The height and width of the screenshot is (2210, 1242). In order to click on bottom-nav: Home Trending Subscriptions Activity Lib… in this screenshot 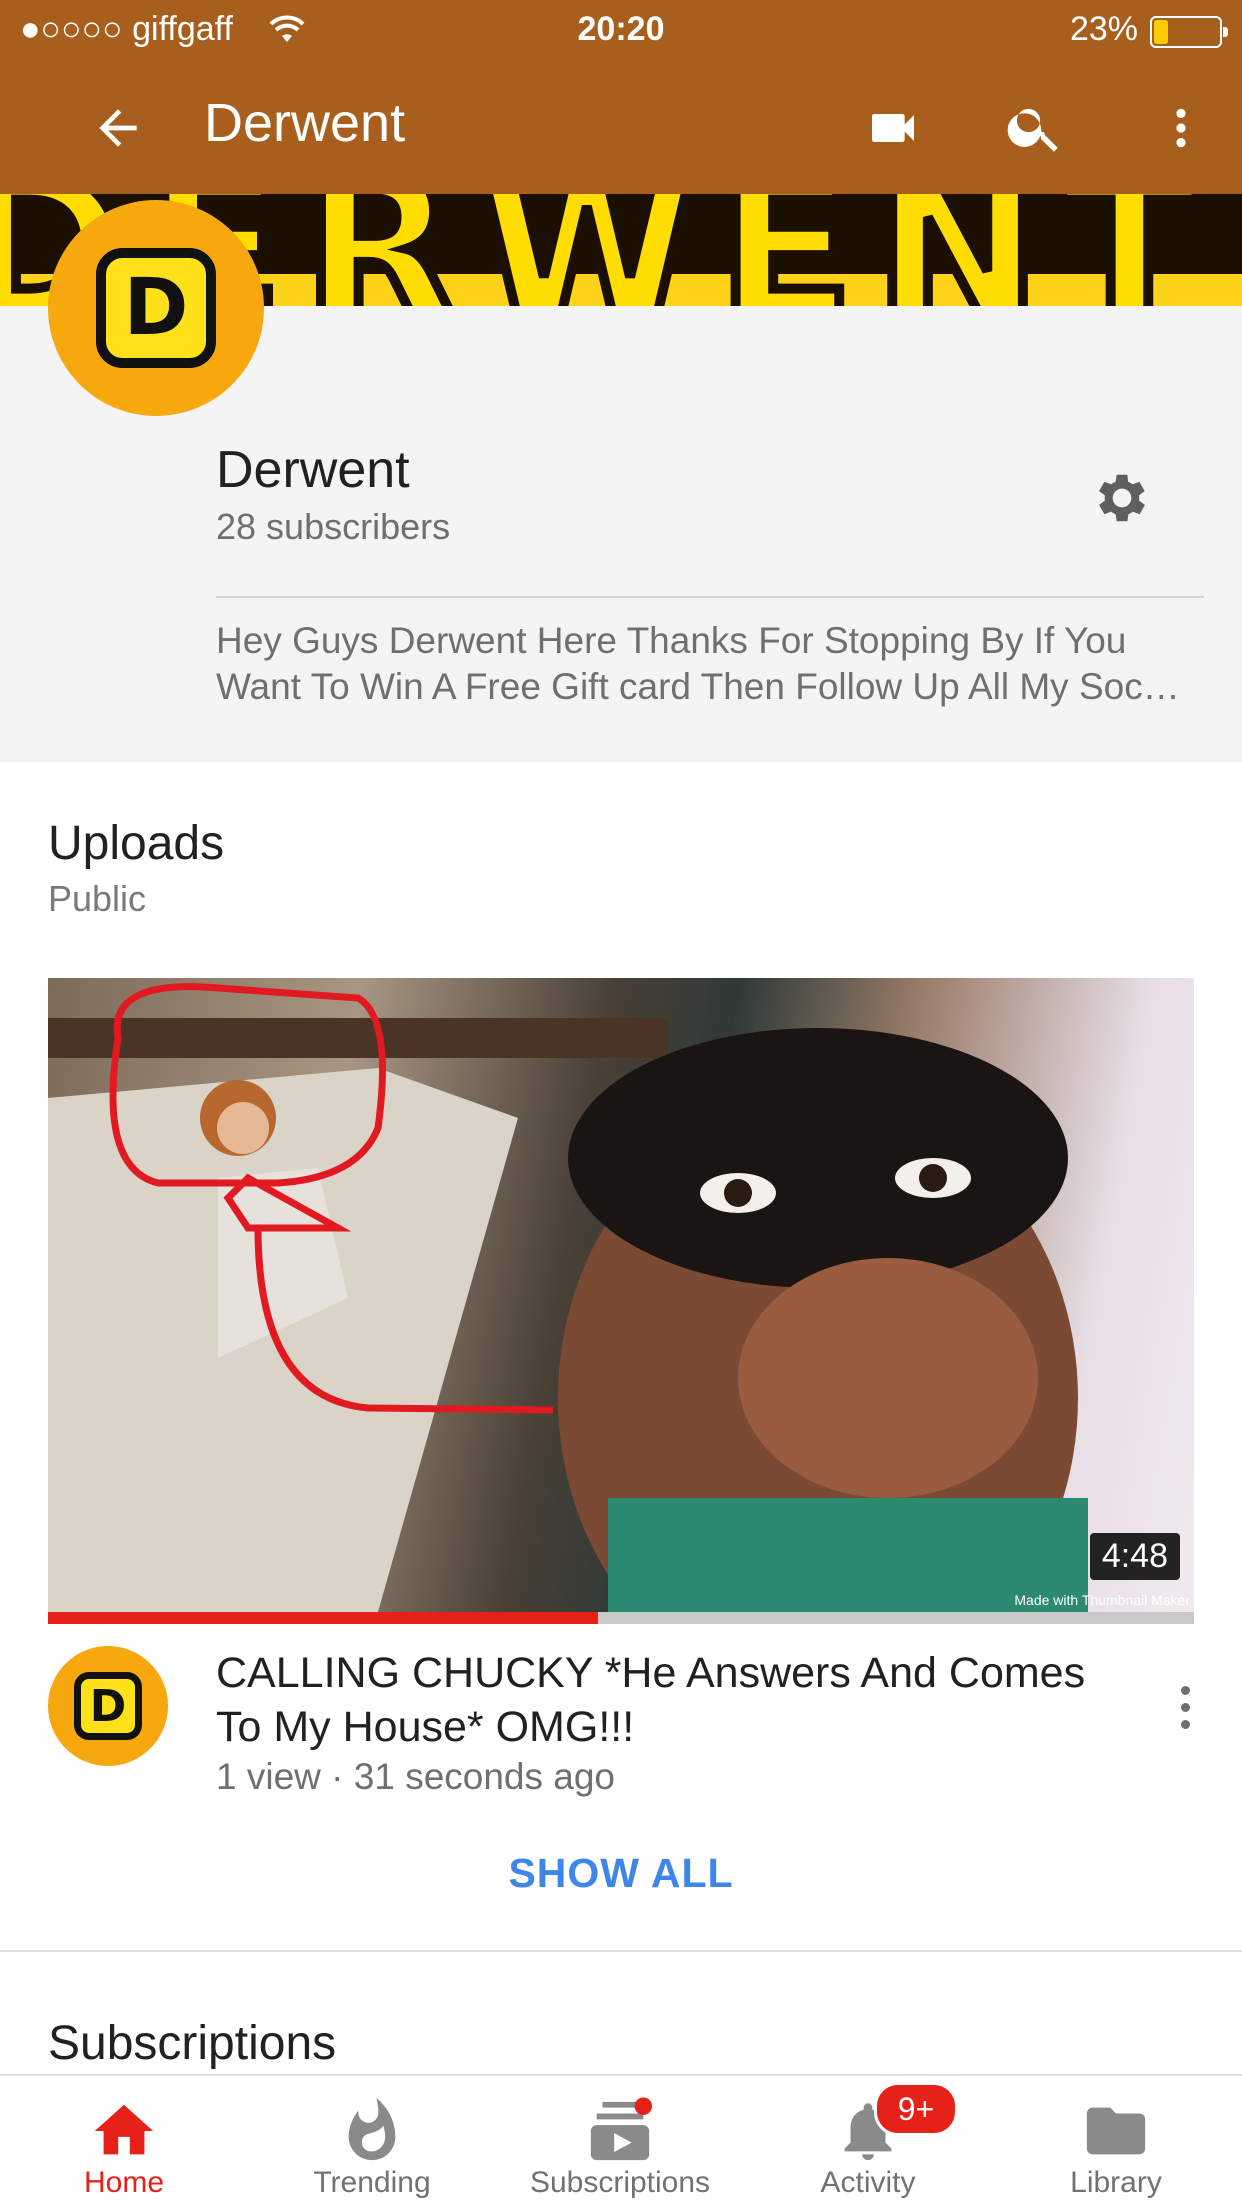, I will do `click(621, 2142)`.